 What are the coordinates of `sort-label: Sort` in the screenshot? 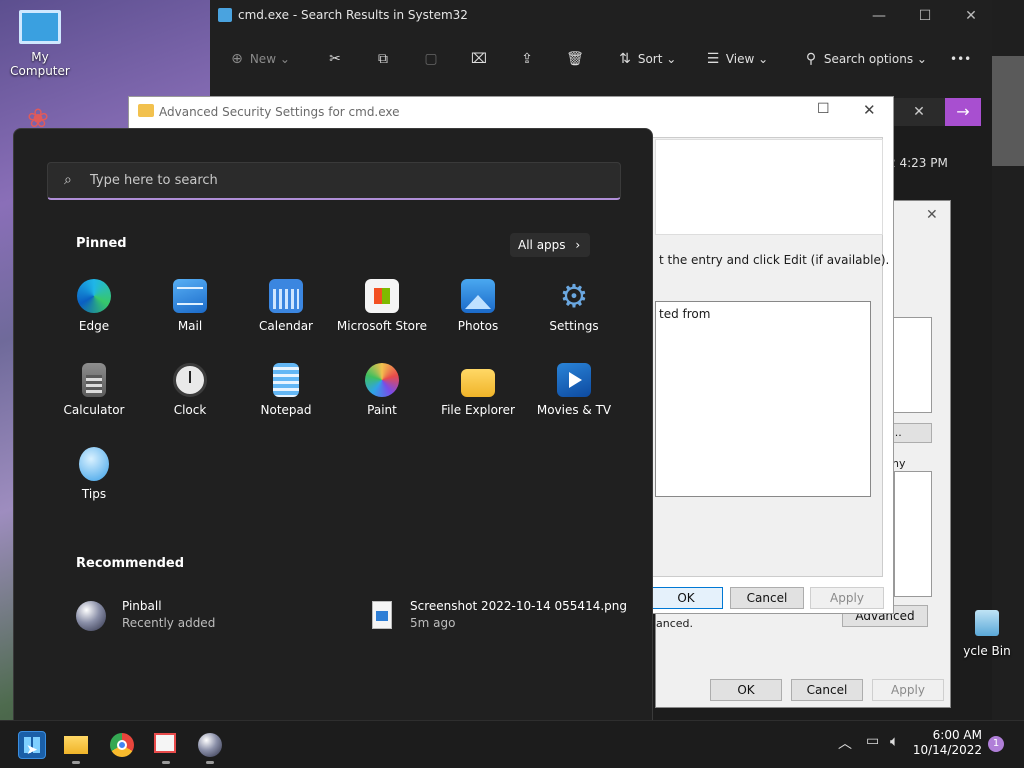 It's located at (650, 59).